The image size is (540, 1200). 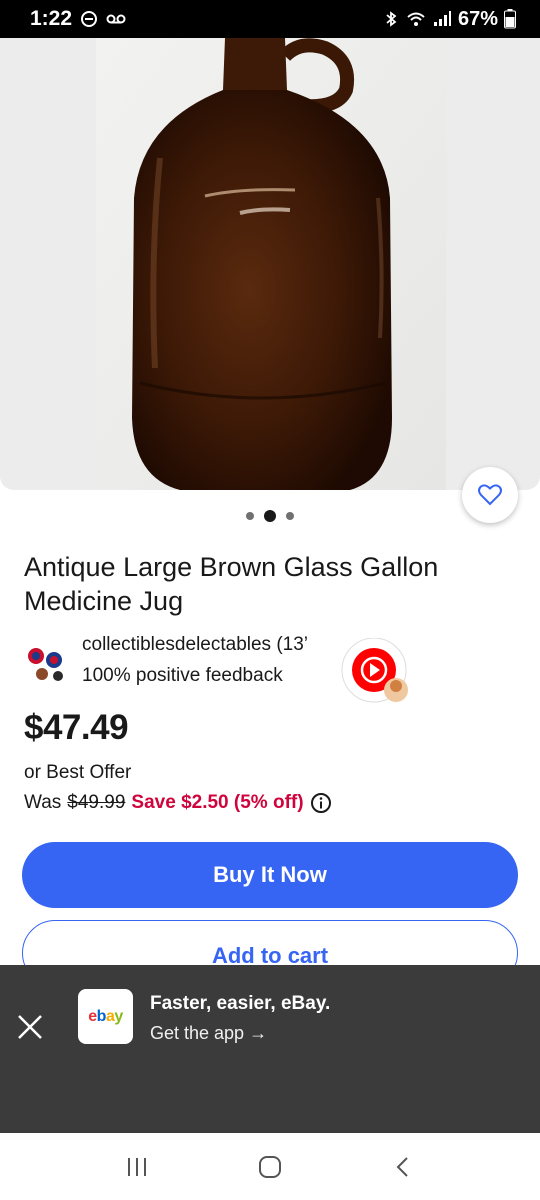 What do you see at coordinates (89, 19) in the screenshot?
I see `dnd-icon` at bounding box center [89, 19].